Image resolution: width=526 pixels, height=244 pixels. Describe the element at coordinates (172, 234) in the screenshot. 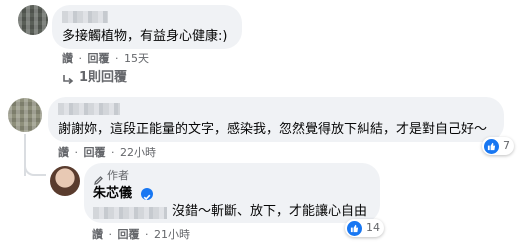

I see `timestamp: 21小時` at that location.